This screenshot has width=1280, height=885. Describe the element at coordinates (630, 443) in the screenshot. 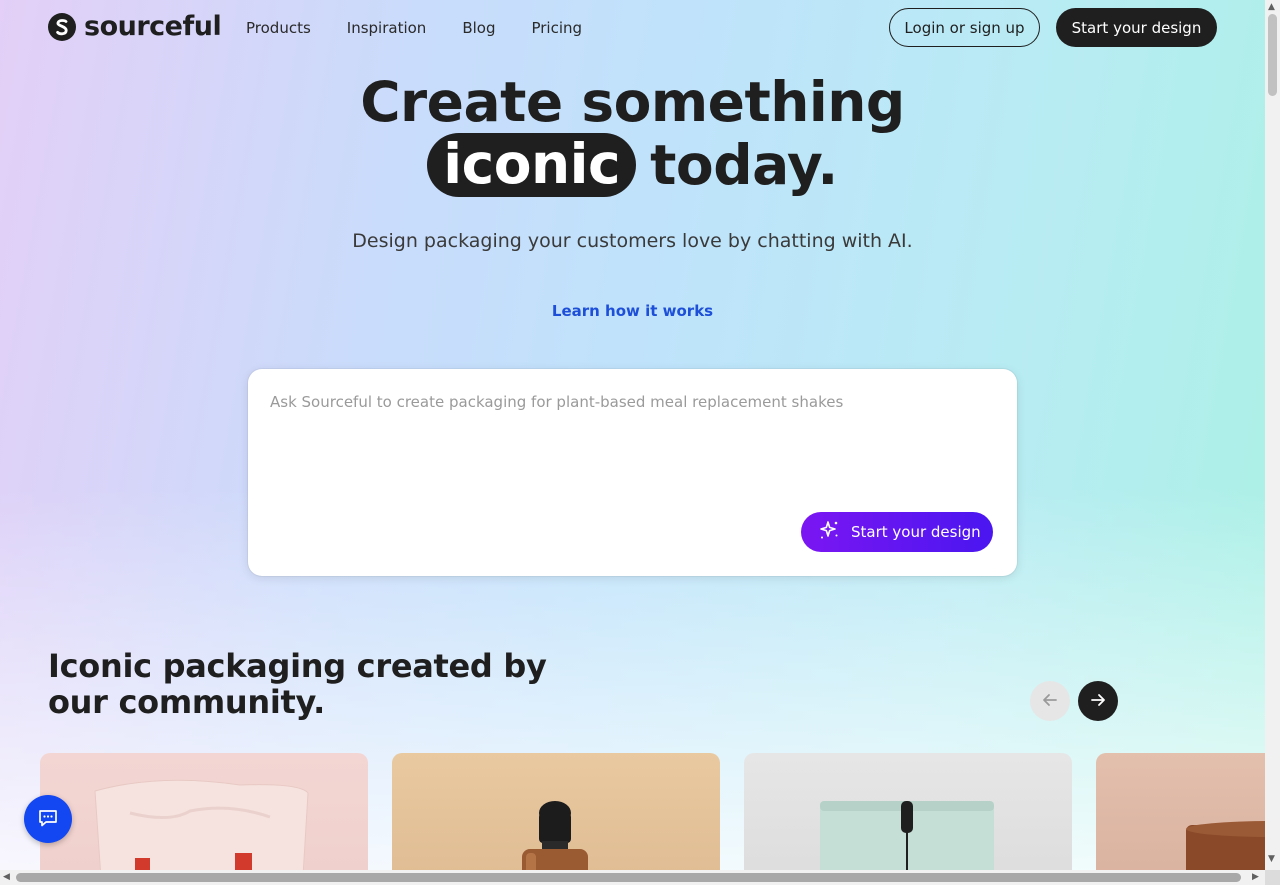

I see `prompt-input` at that location.